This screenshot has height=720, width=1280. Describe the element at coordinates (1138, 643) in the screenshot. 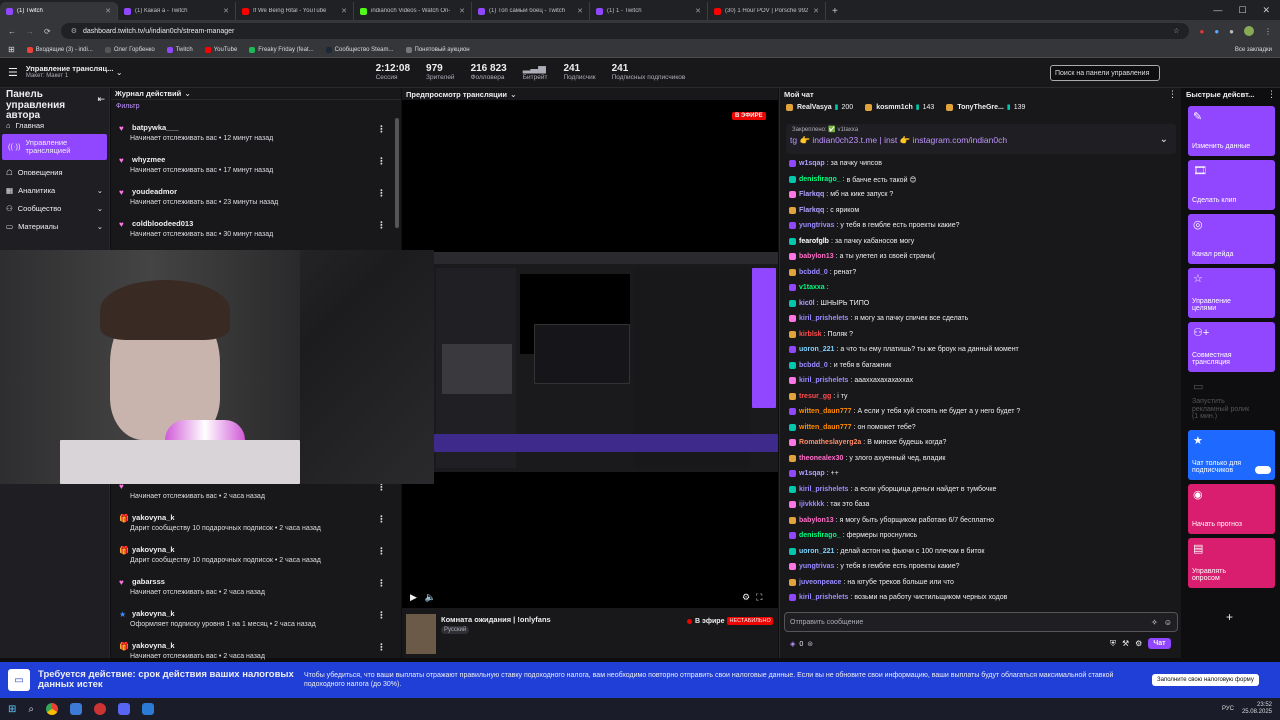

I see `settings-icon: ⚙` at that location.